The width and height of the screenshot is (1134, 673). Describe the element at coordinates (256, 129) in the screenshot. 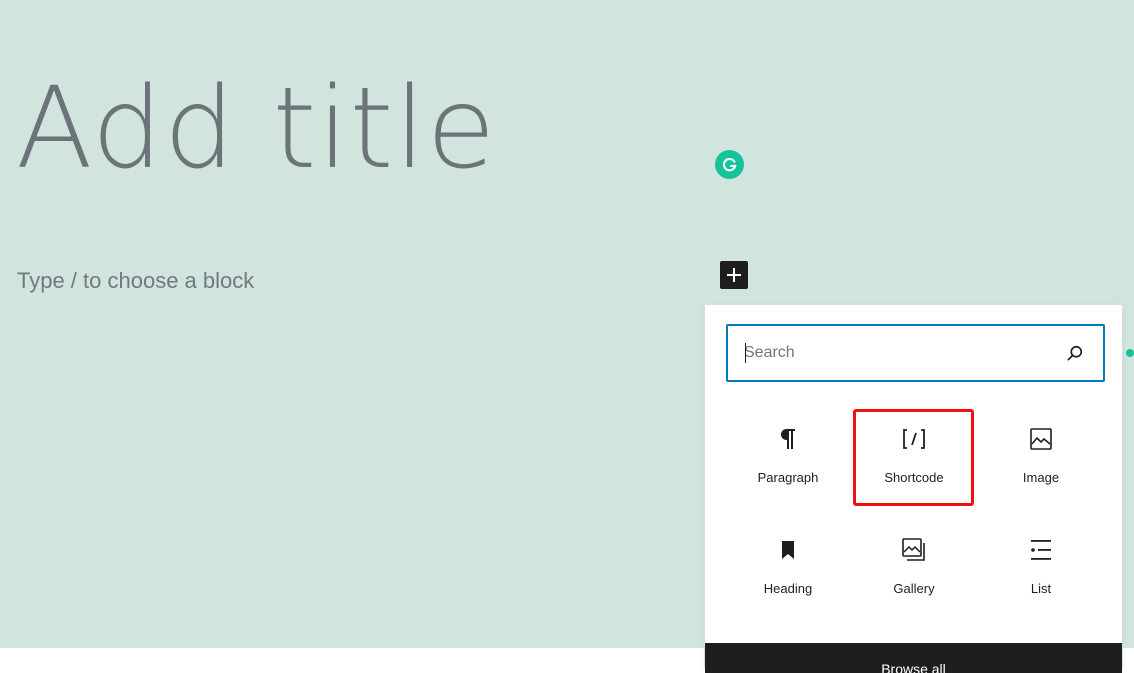

I see `post-title-input: Add title` at that location.